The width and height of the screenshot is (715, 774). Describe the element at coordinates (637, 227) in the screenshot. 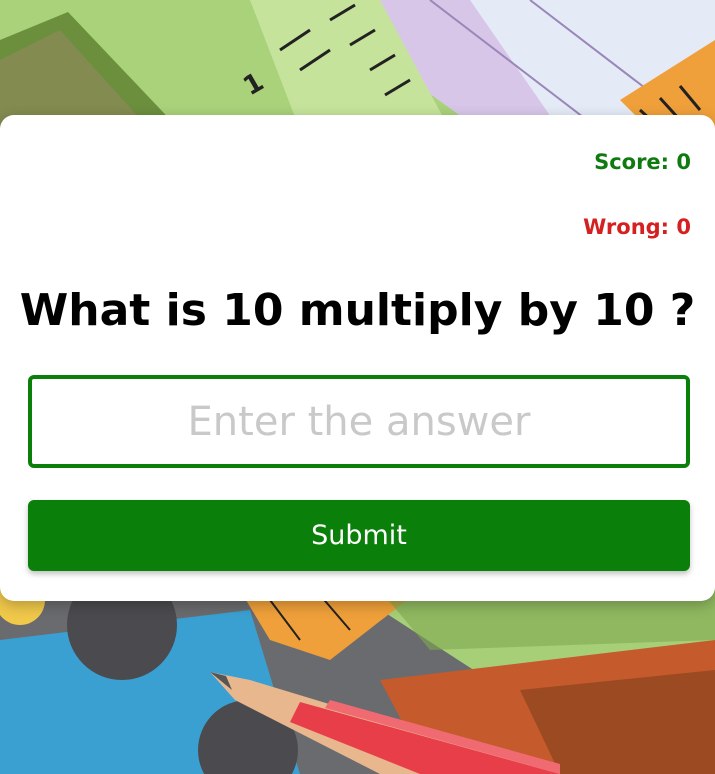

I see `wrong-label: Wrong: 0` at that location.